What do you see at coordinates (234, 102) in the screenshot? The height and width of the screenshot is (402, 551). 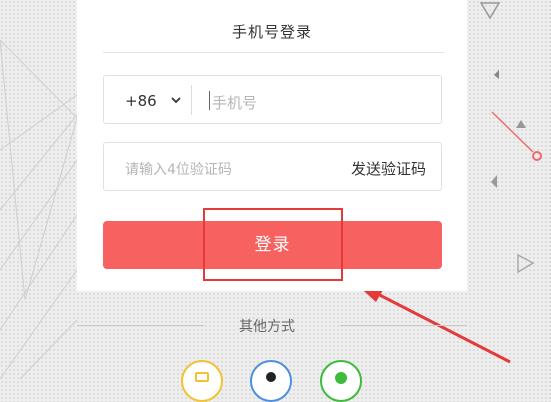 I see `phone-input: 手机号` at bounding box center [234, 102].